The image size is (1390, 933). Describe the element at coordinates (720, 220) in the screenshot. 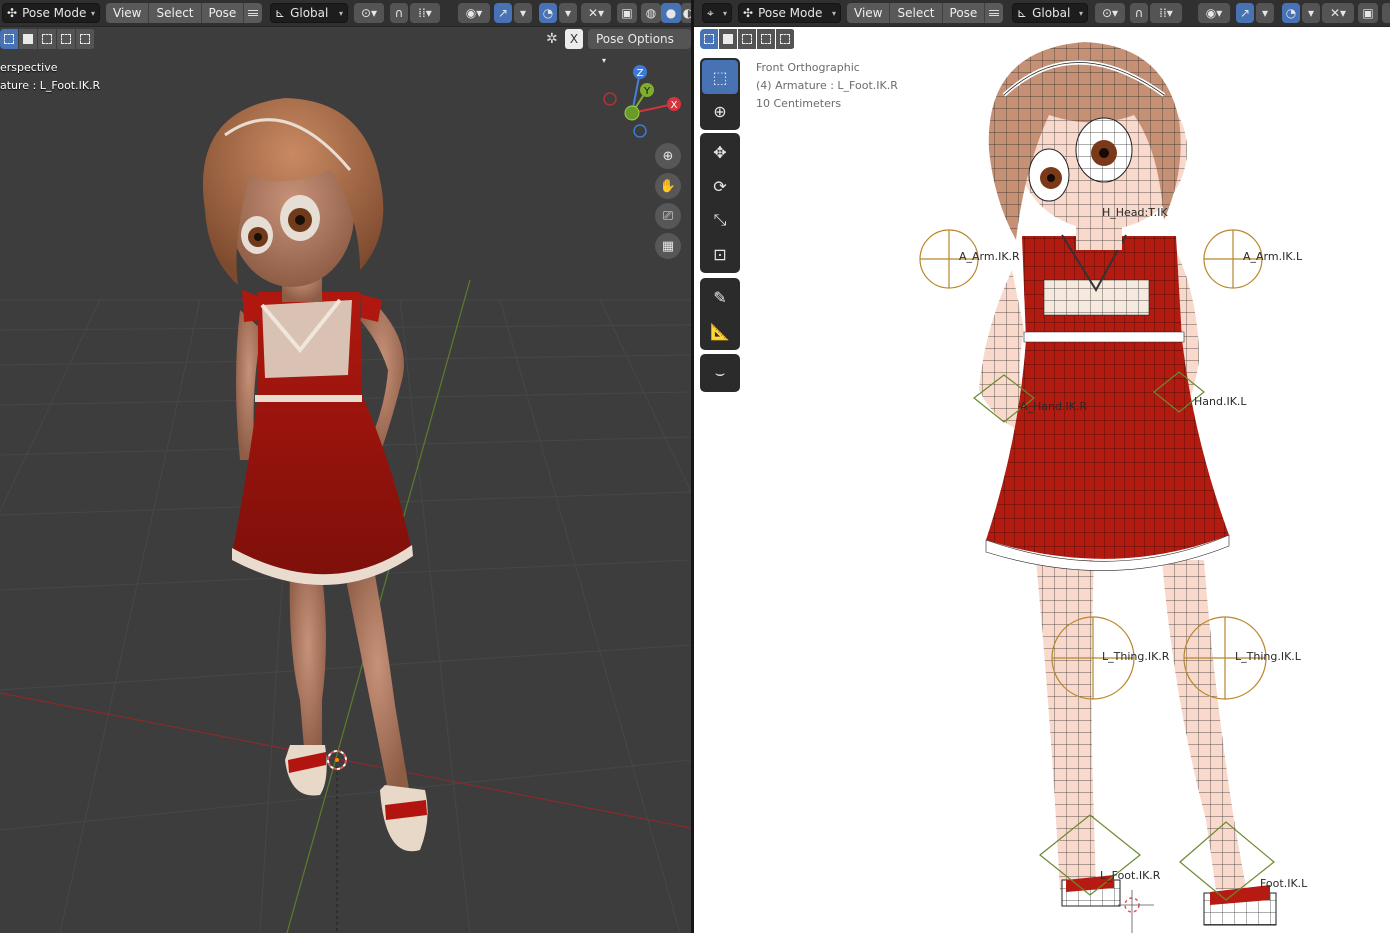

I see `scale-tool-icon: ⤡` at that location.